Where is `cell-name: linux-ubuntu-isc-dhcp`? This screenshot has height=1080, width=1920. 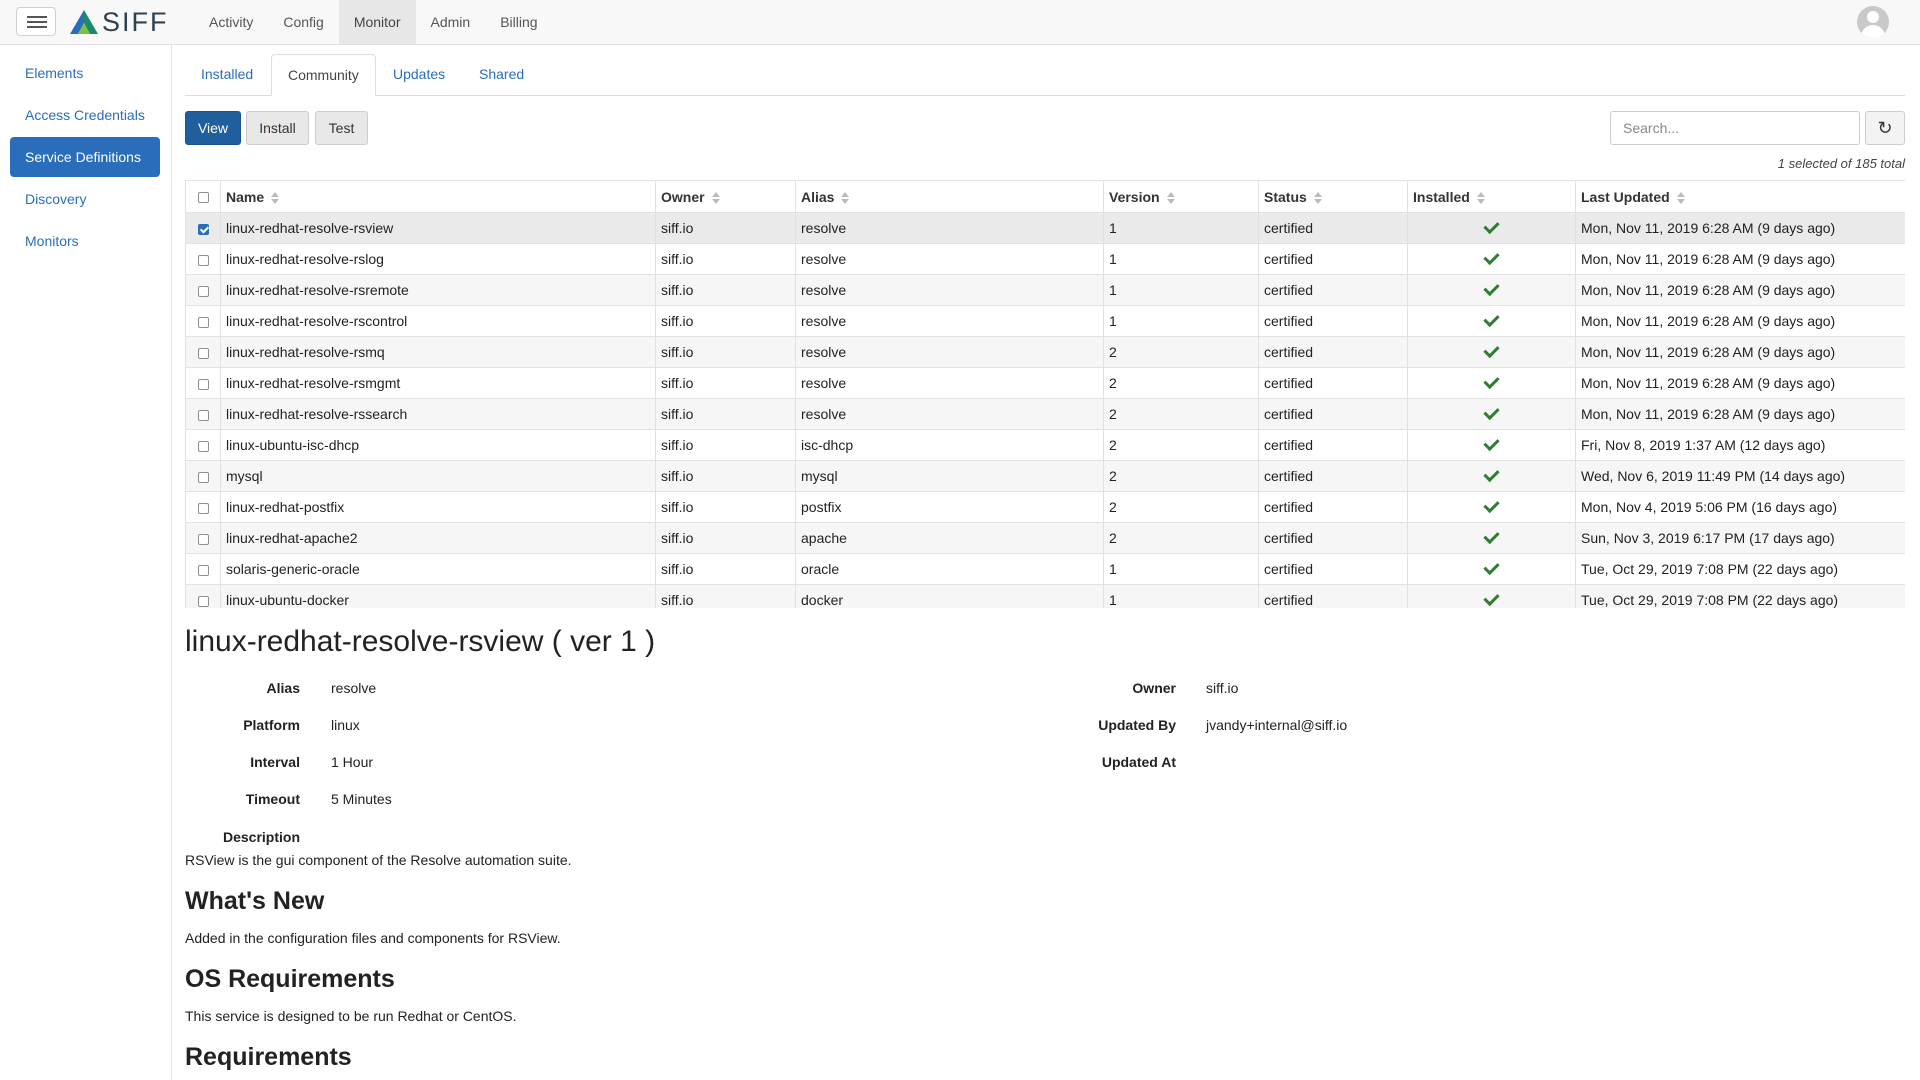
cell-name: linux-ubuntu-isc-dhcp is located at coordinates (438, 445).